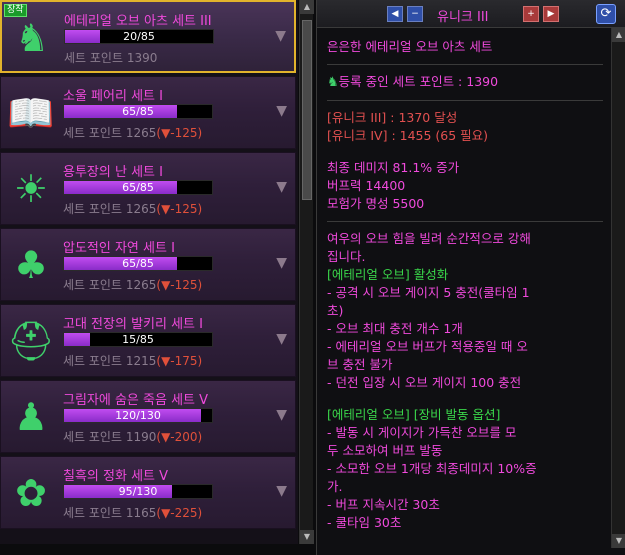 This screenshot has height=555, width=625. I want to click on points-delta: (▼-225), so click(179, 513).